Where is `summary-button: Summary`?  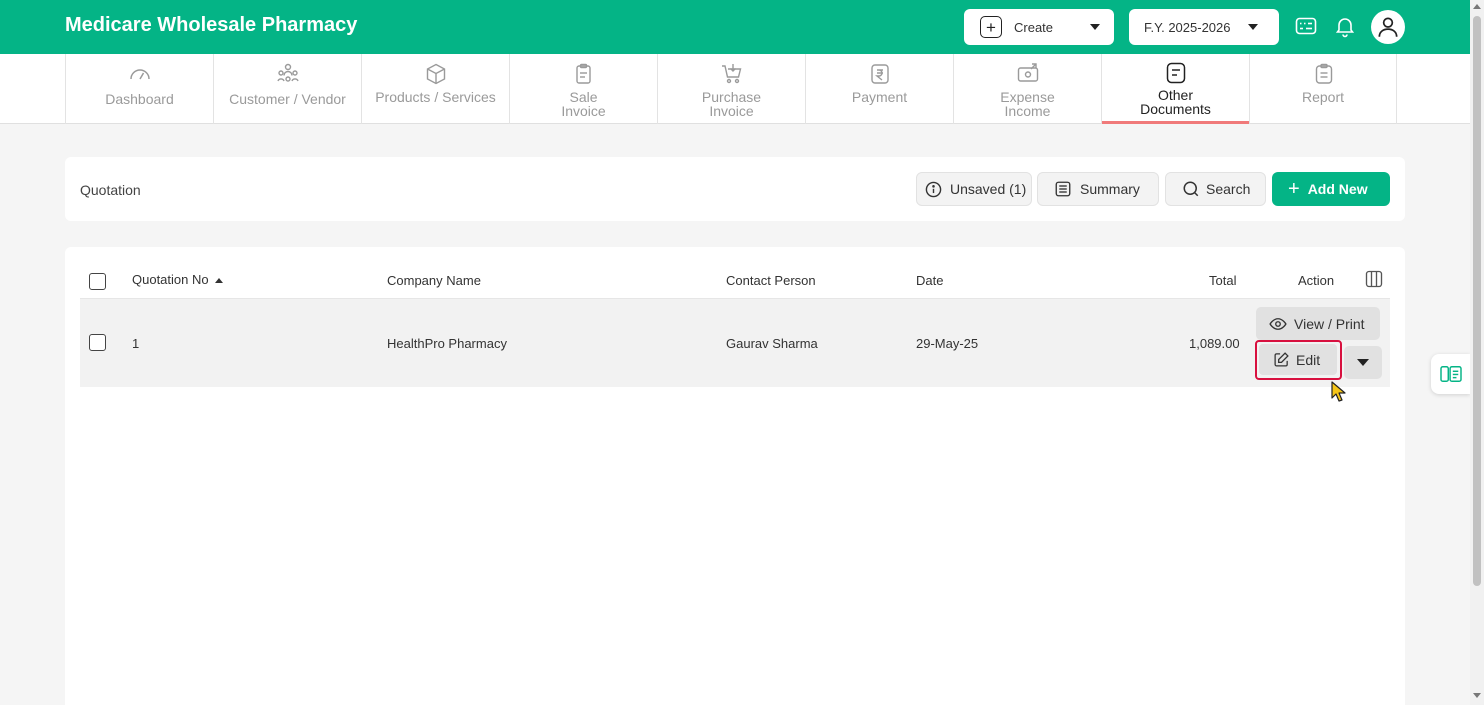 summary-button: Summary is located at coordinates (1098, 189).